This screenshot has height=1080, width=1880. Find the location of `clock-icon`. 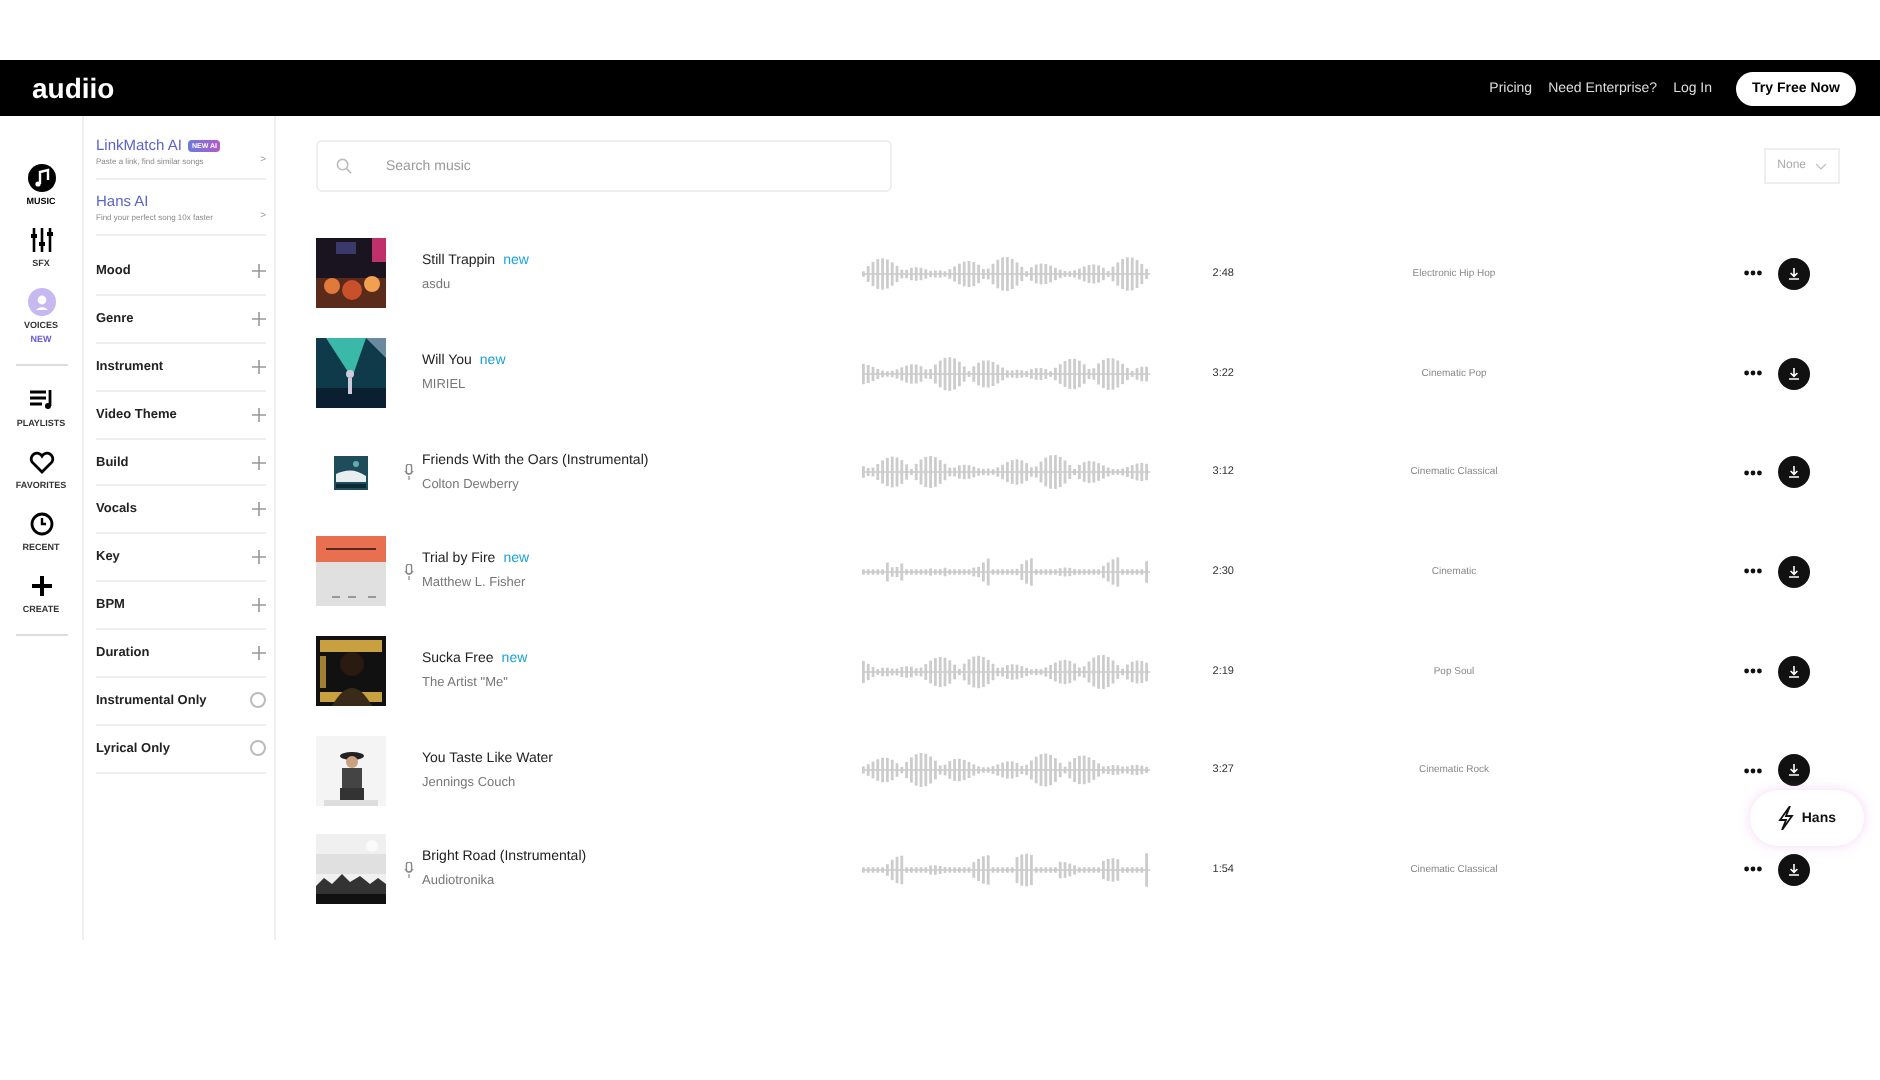

clock-icon is located at coordinates (41, 524).